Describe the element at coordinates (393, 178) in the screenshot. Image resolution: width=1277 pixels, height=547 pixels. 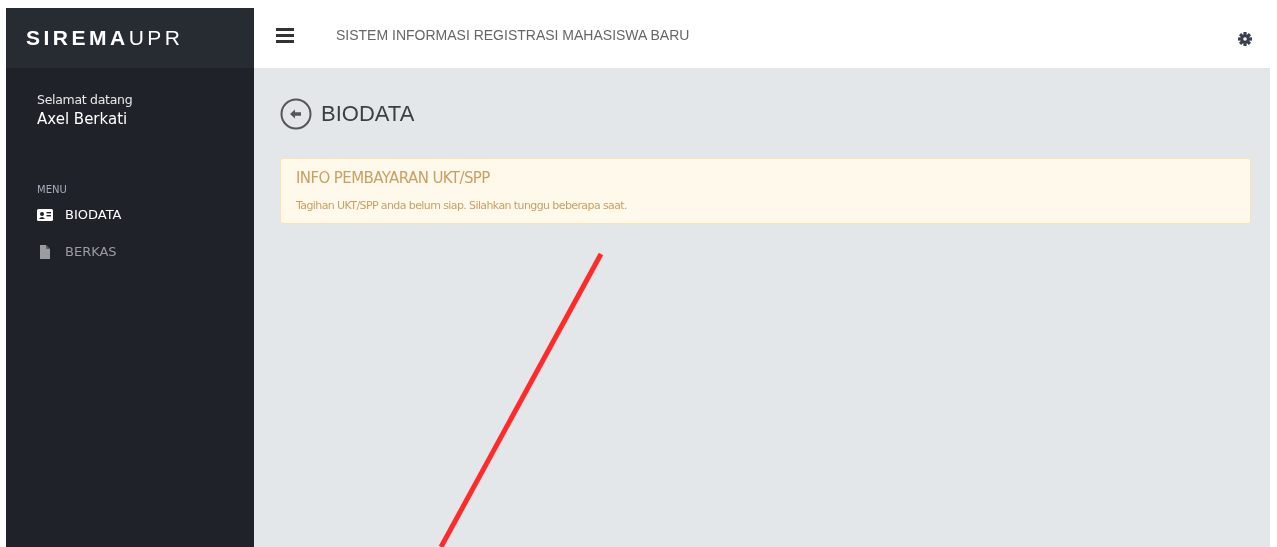
I see `alert-title: INFO PEMBAYARAN UKT/SPP` at that location.